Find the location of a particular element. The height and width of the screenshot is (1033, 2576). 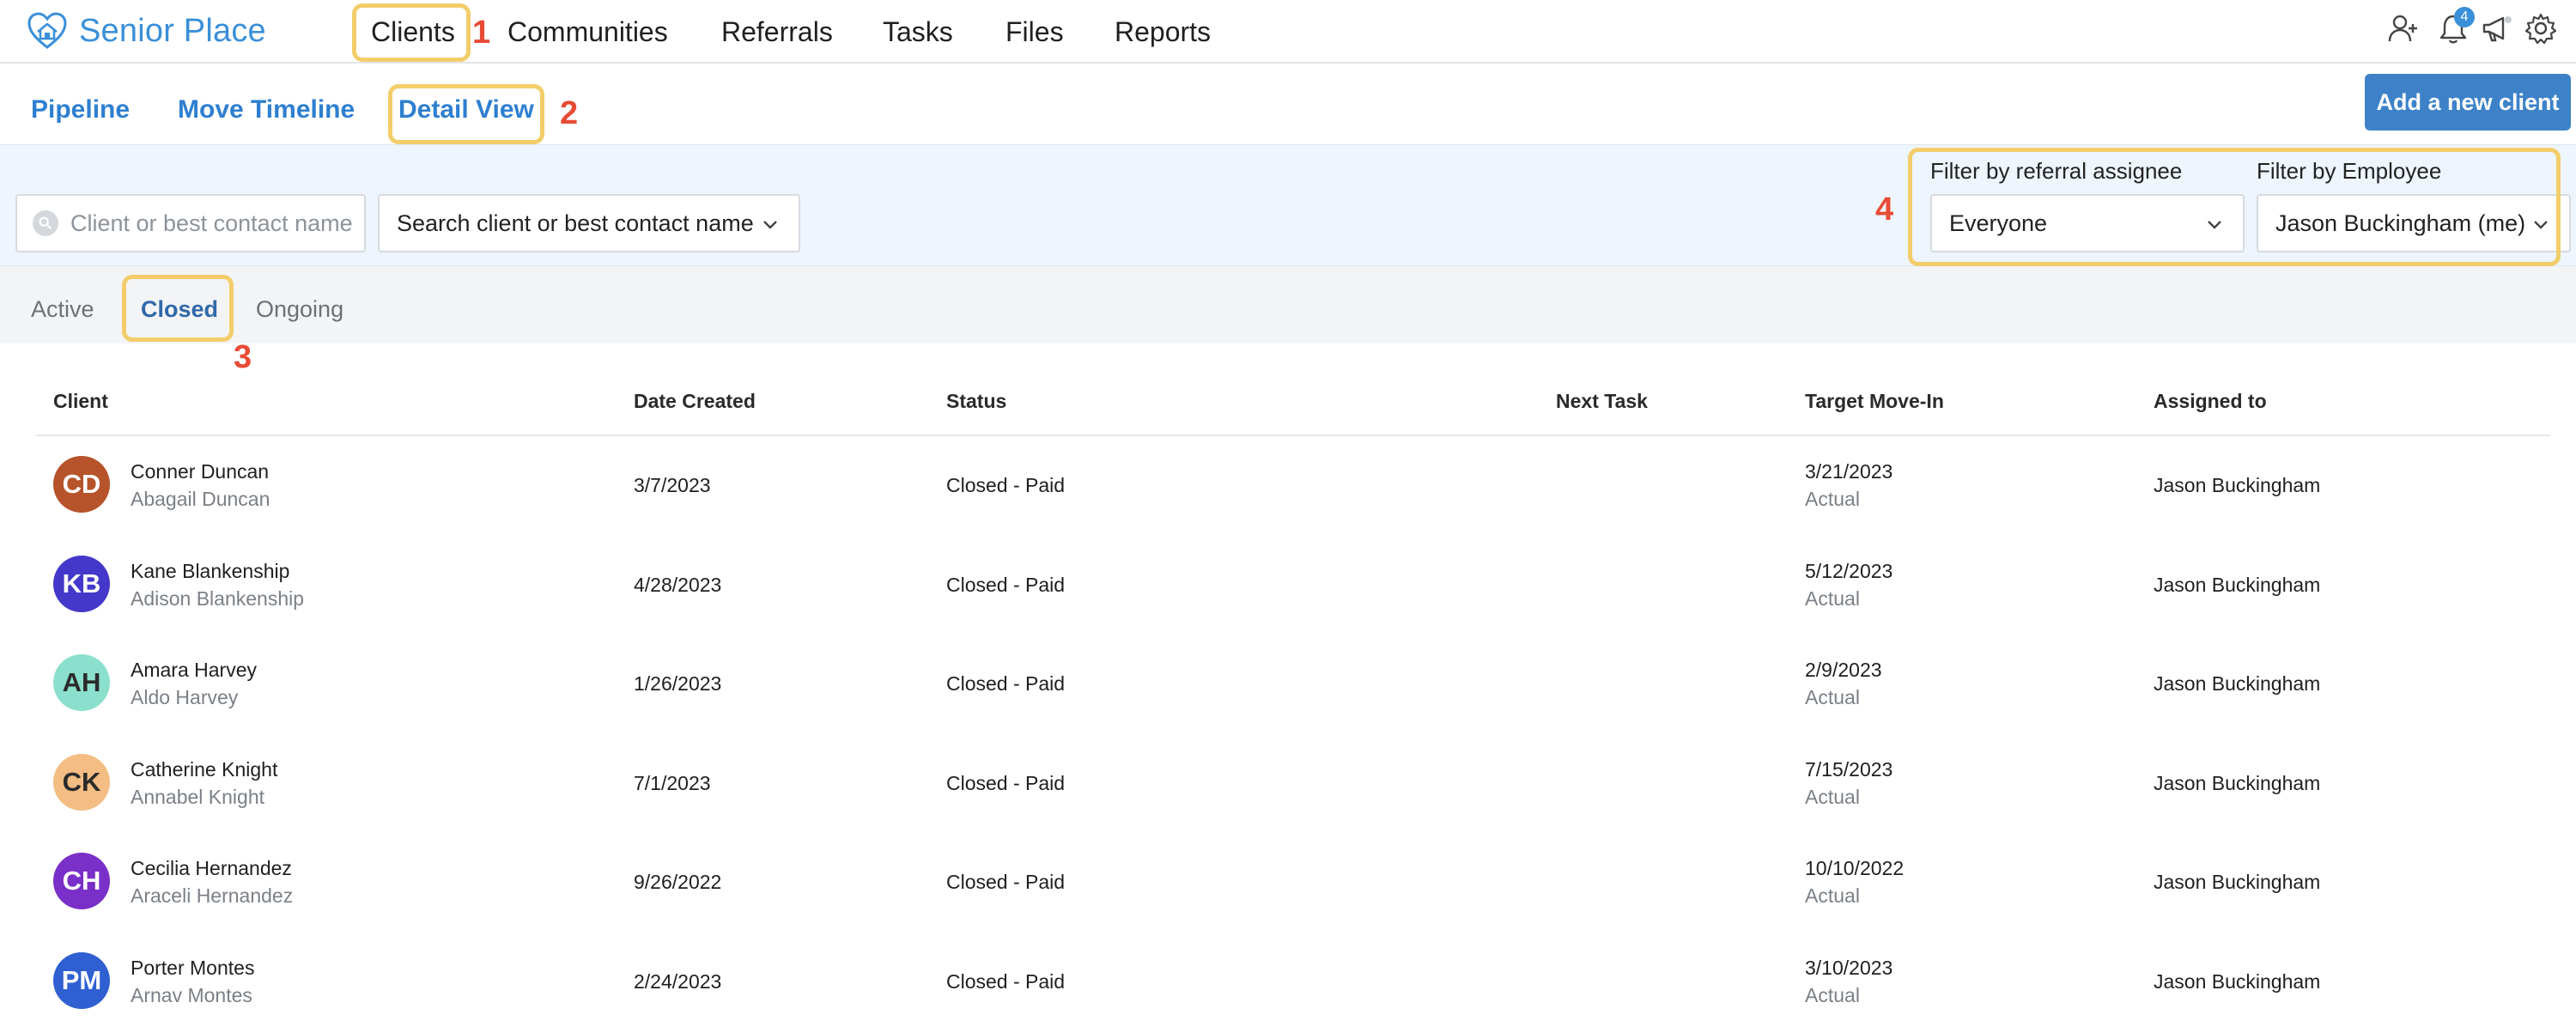

add-new-client-button: Add a new client is located at coordinates (2468, 102).